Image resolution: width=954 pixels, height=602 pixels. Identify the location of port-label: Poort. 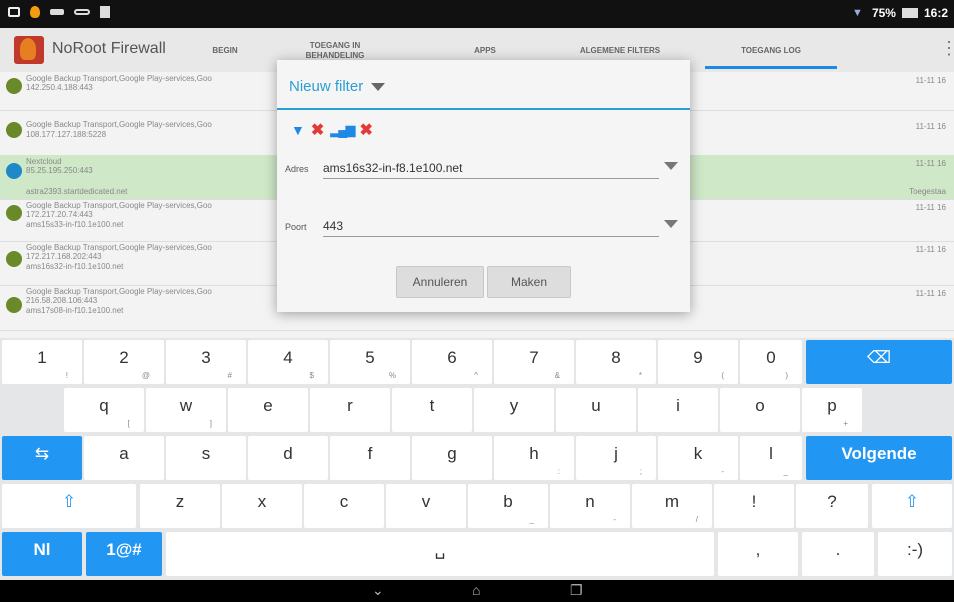
(296, 227).